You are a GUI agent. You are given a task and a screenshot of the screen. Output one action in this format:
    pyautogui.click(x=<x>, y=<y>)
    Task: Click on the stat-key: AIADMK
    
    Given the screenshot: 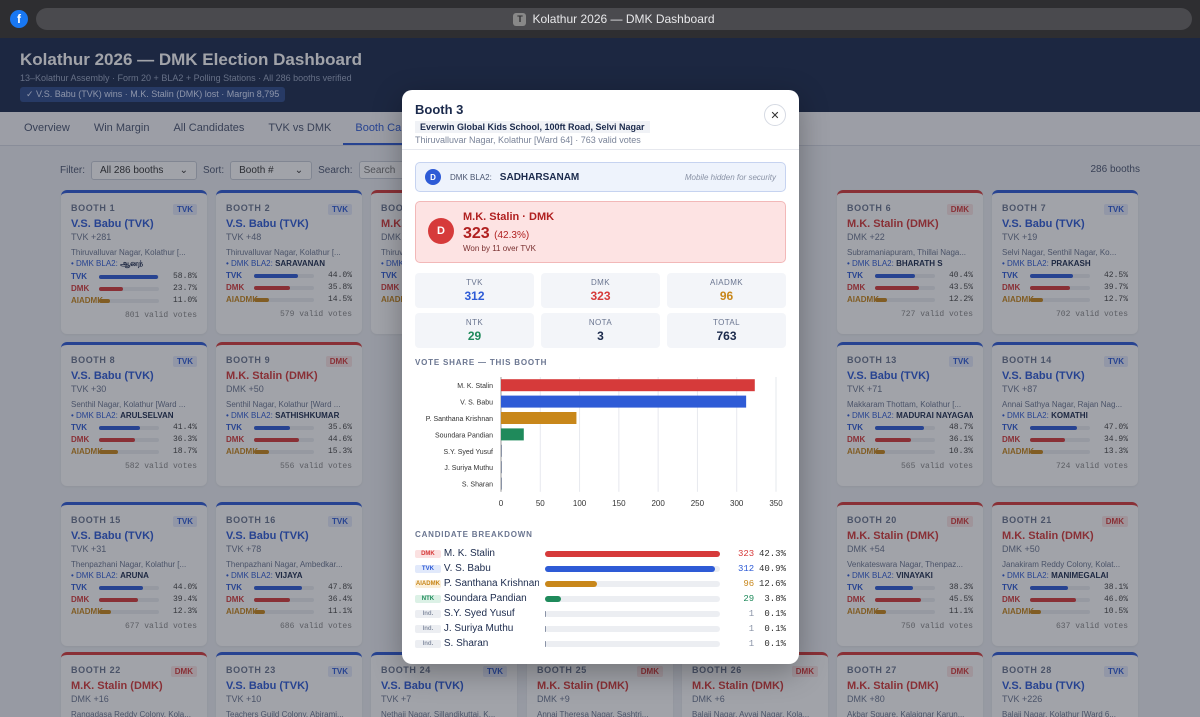 What is the action you would take?
    pyautogui.click(x=726, y=282)
    